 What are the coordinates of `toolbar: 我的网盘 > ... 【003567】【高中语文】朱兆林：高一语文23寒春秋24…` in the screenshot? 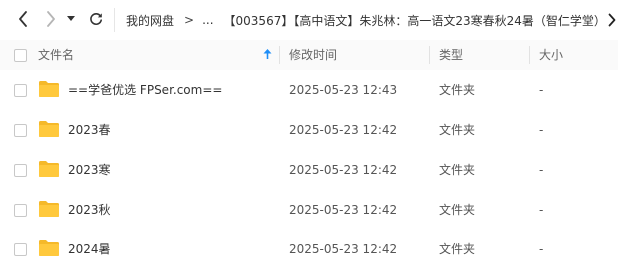 It's located at (309, 20).